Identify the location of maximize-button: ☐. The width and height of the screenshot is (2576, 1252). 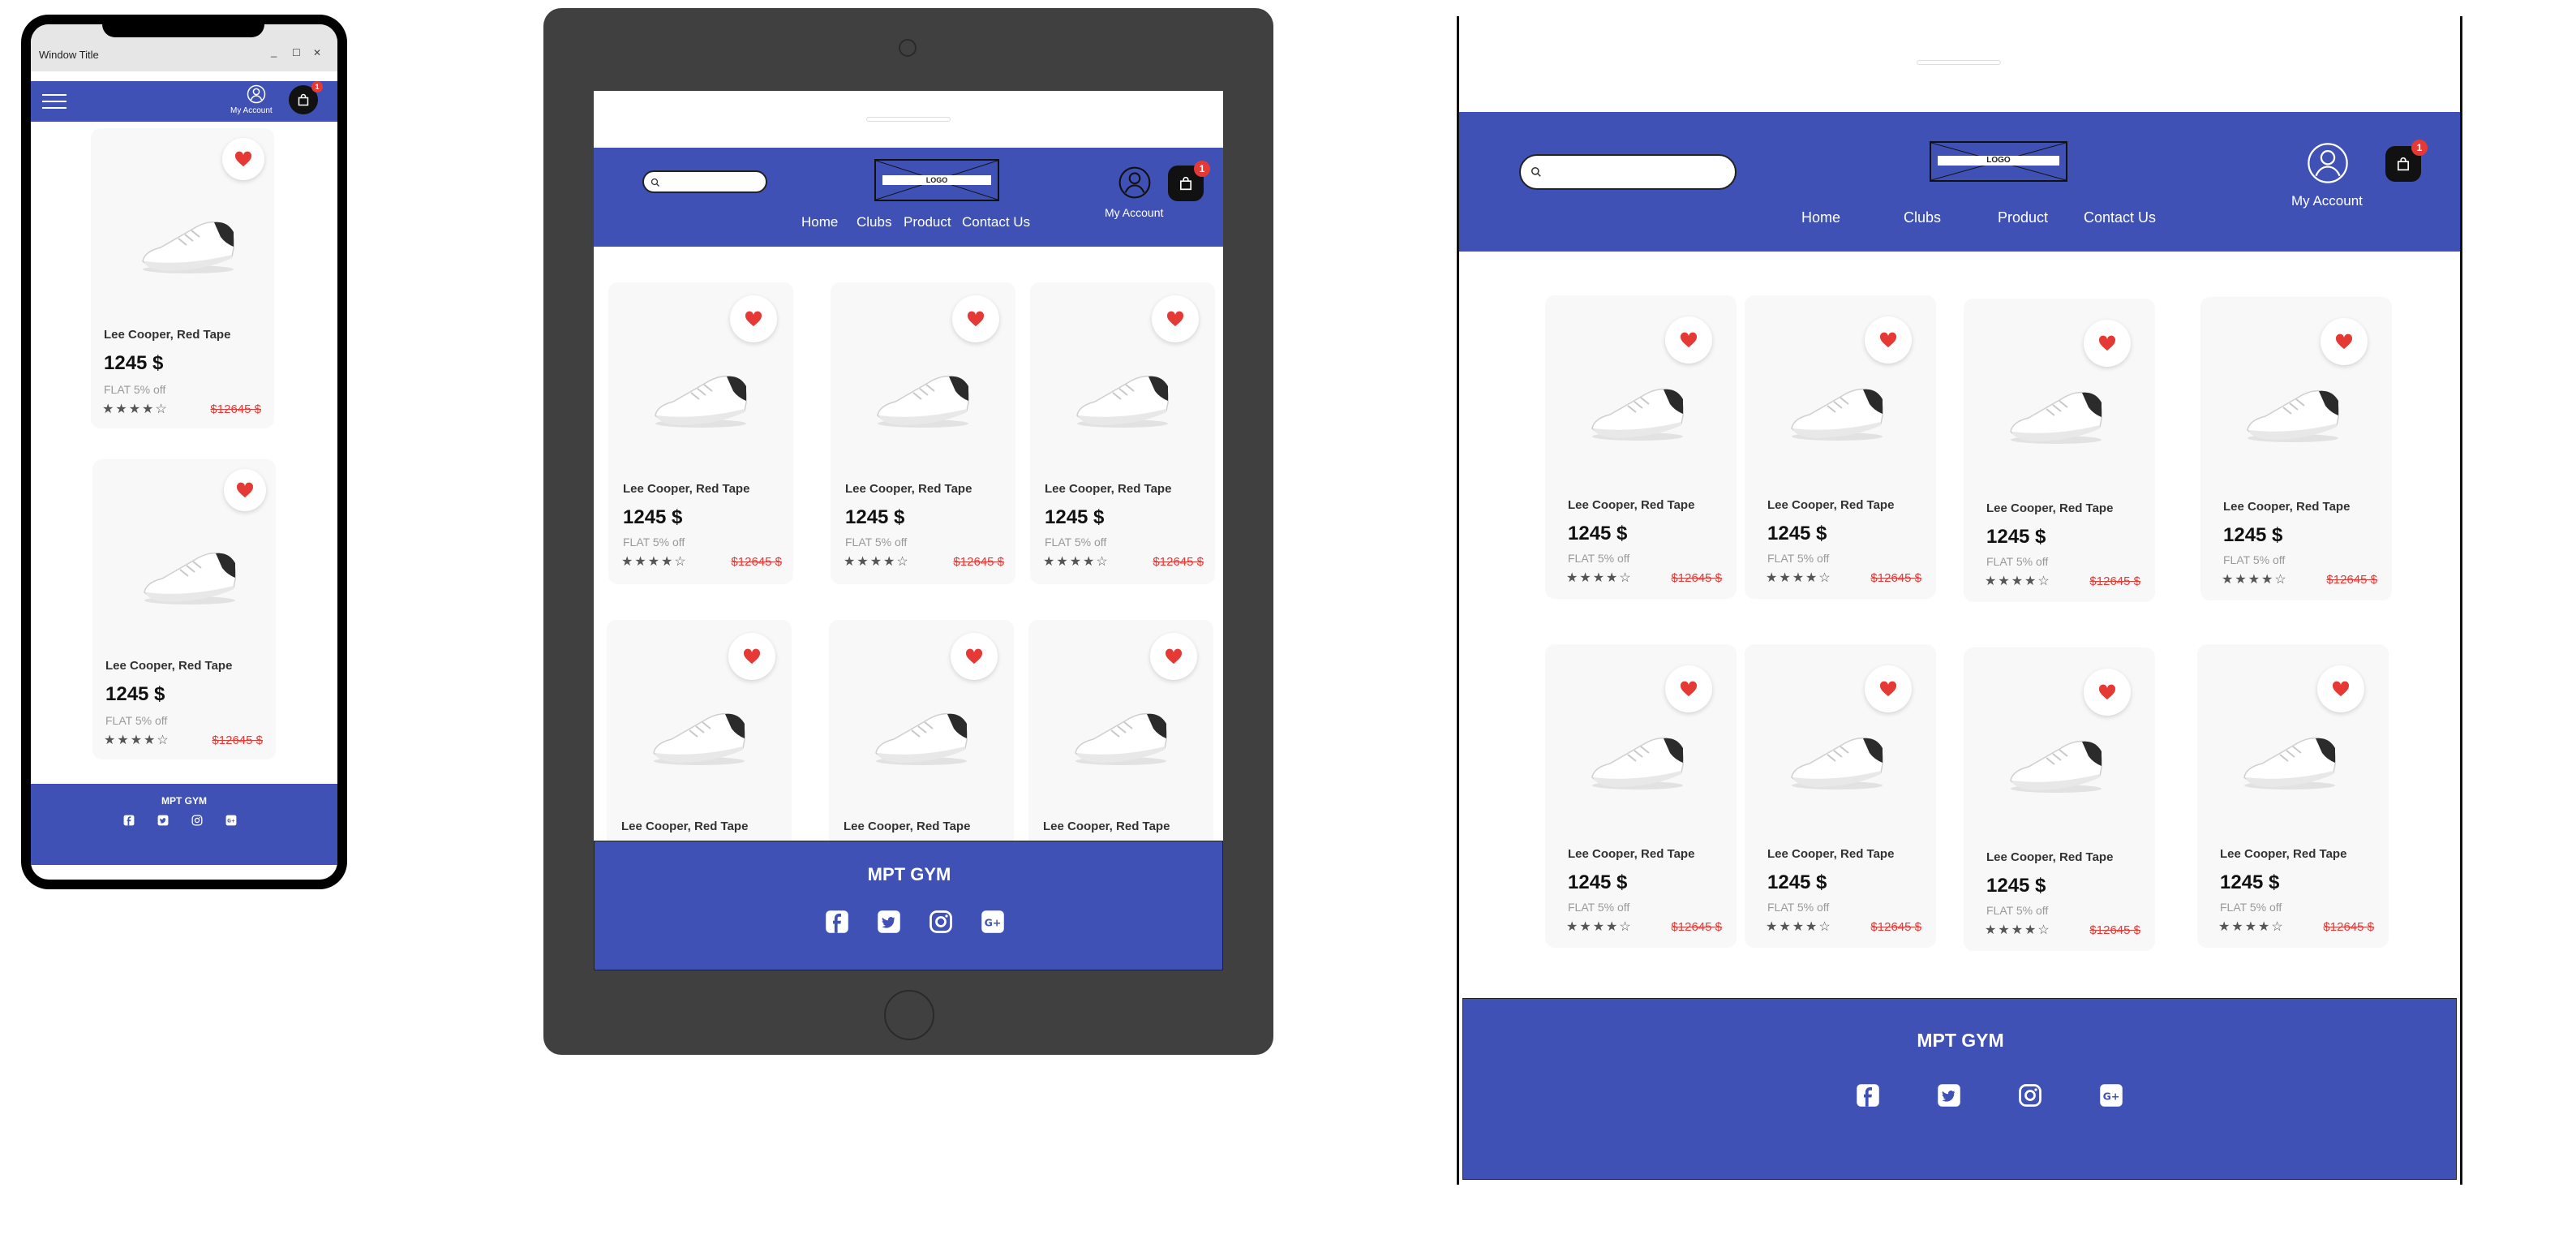
(296, 53).